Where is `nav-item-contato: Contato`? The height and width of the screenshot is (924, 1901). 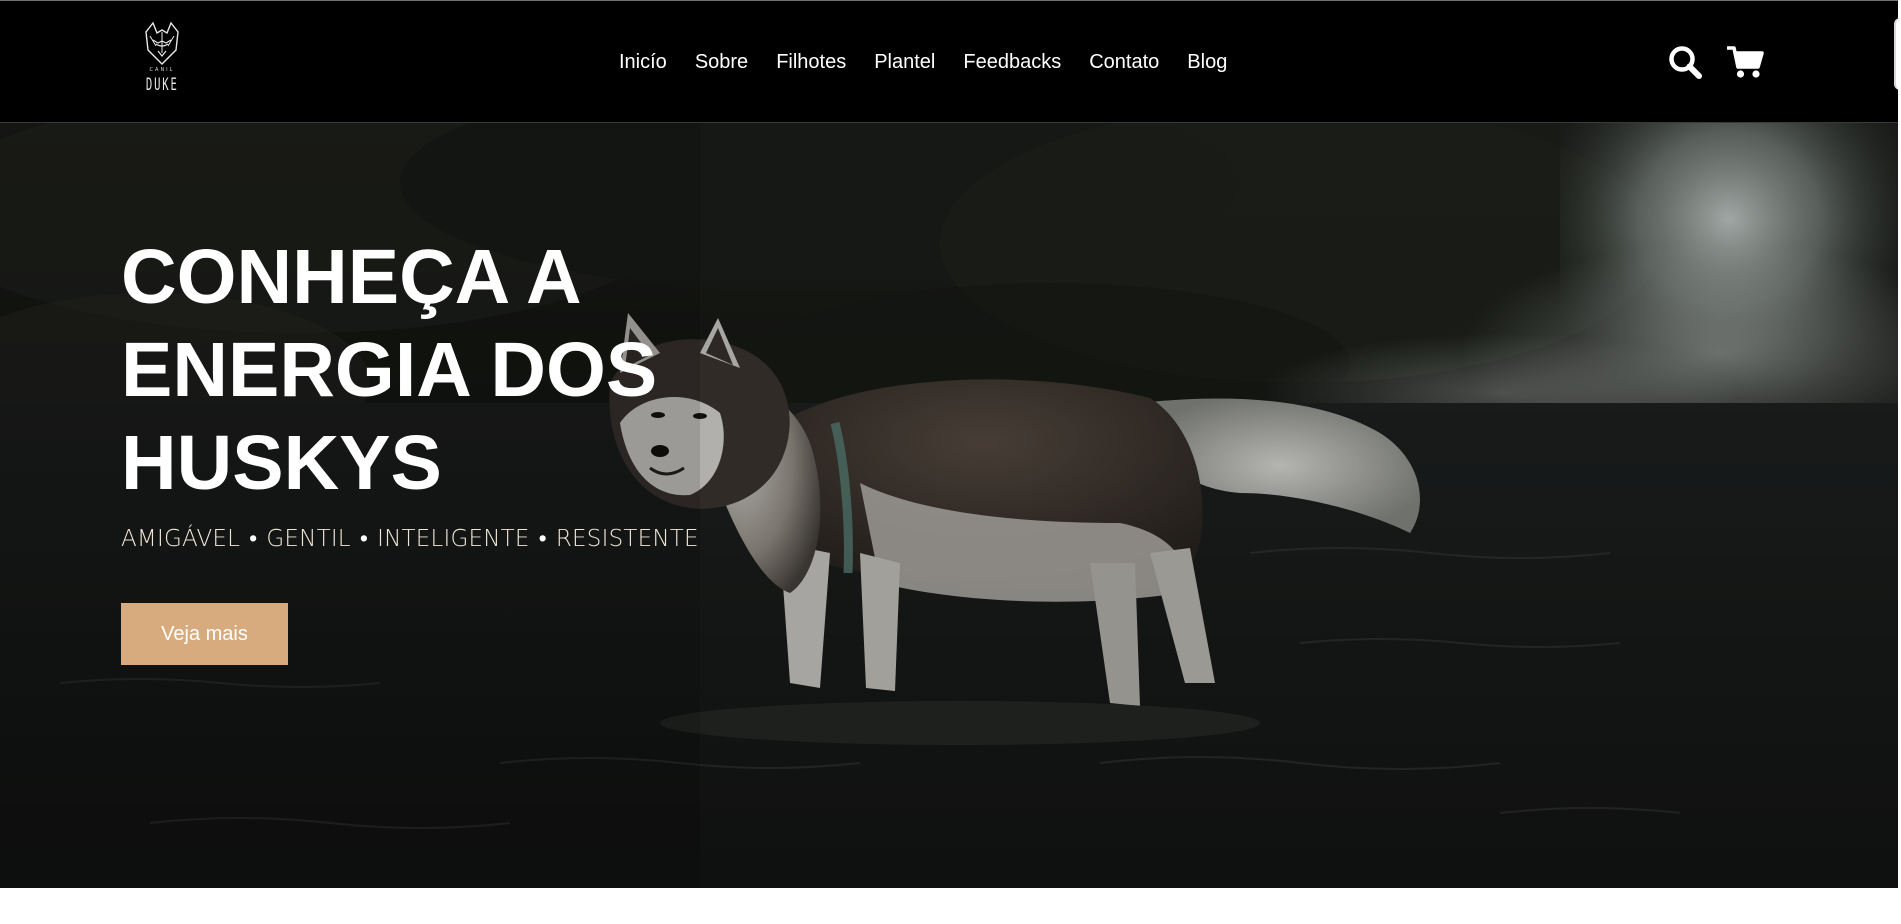 nav-item-contato: Contato is located at coordinates (1124, 62).